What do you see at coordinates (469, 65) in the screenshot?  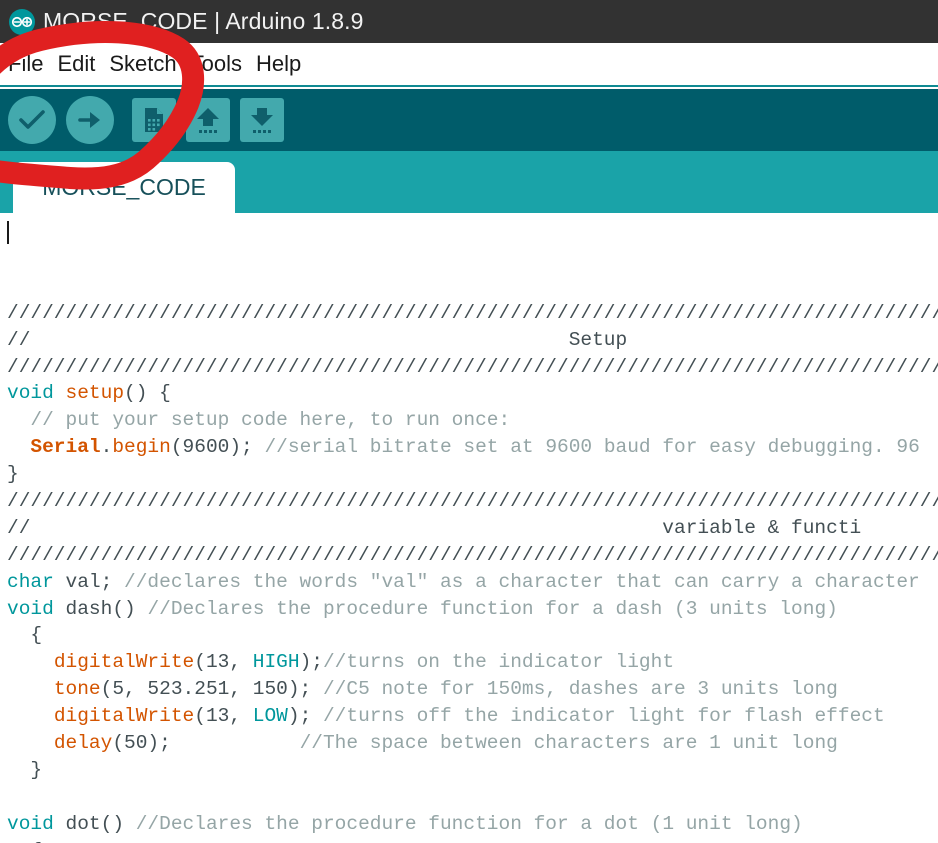 I see `menu-bar: File Edit Sketch Tools Help` at bounding box center [469, 65].